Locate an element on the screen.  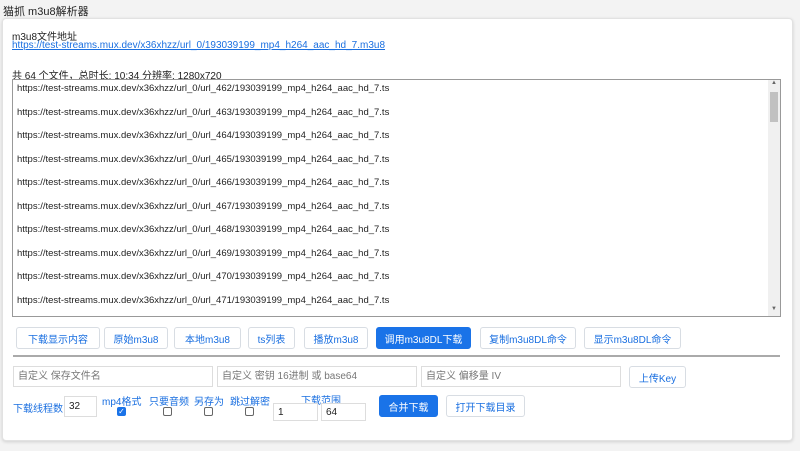
option-mp4-label: mp4格式 is located at coordinates (122, 402).